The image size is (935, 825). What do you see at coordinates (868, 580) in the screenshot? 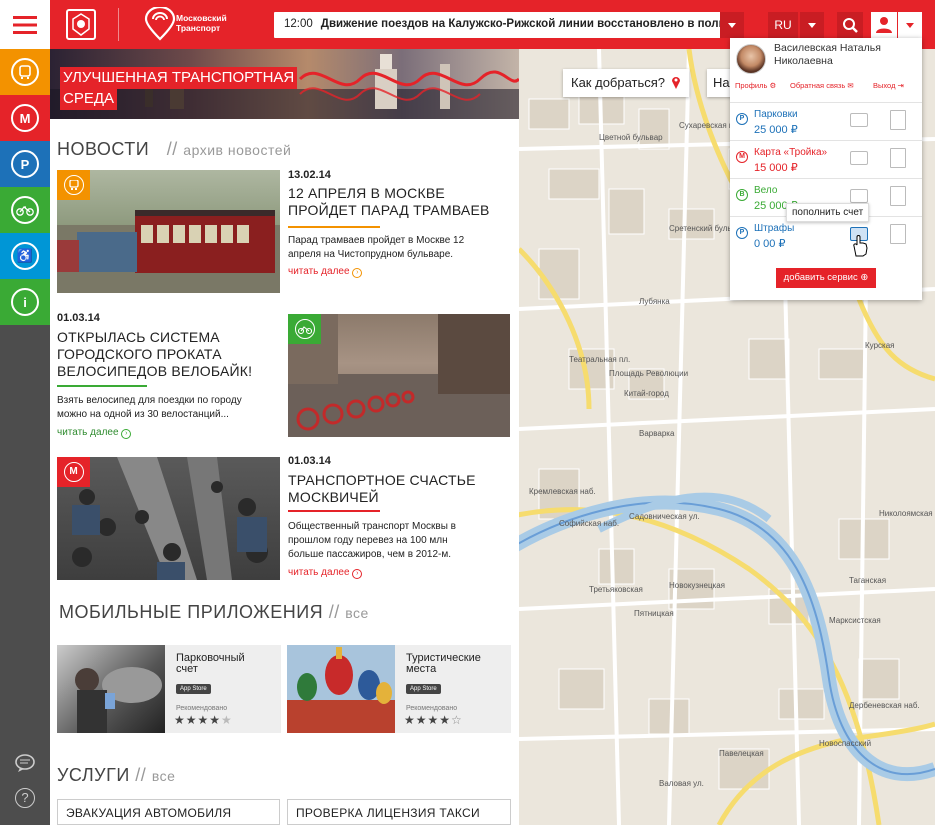
I see `street-label: Таганская` at bounding box center [868, 580].